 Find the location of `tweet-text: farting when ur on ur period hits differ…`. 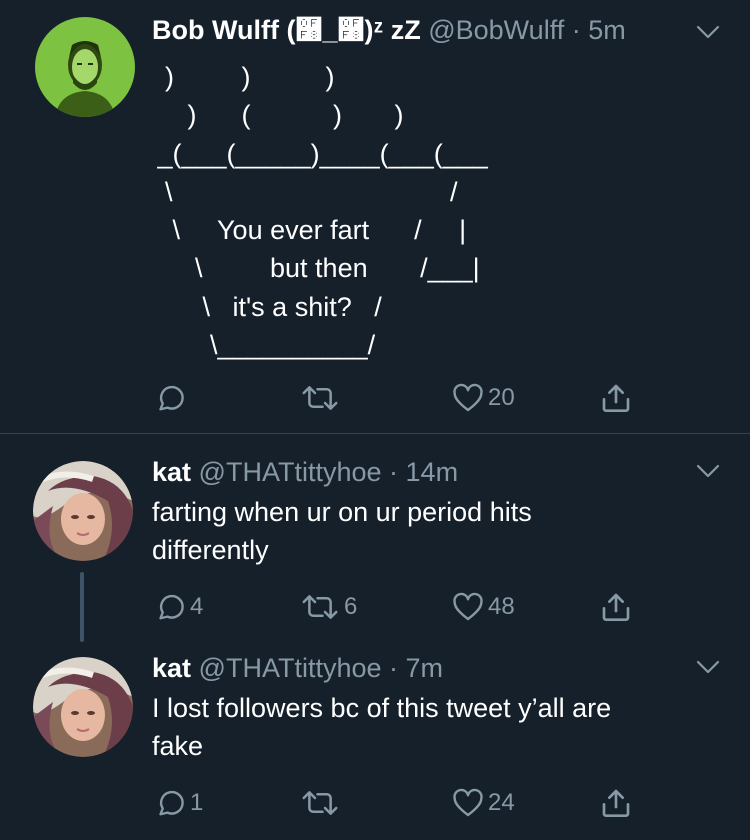

tweet-text: farting when ur on ur period hits differ… is located at coordinates (342, 531).